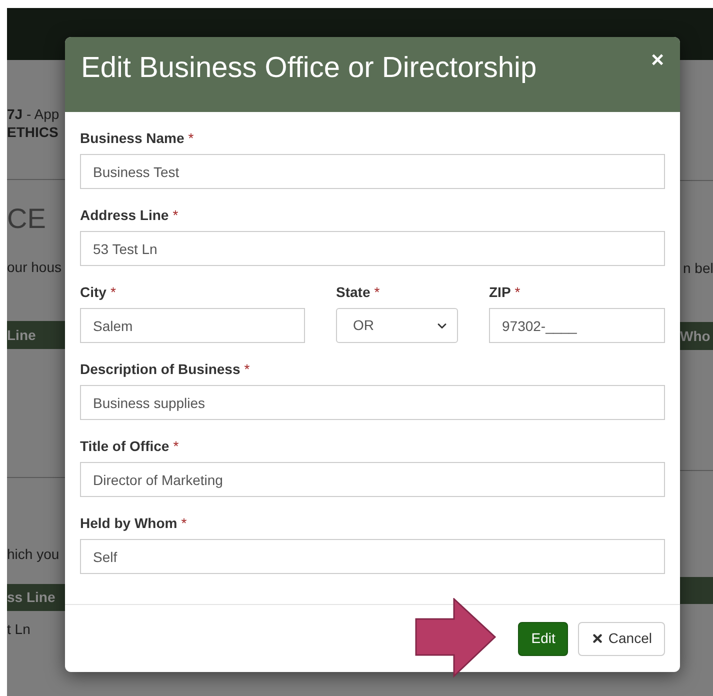  I want to click on table-header, so click(696, 590).